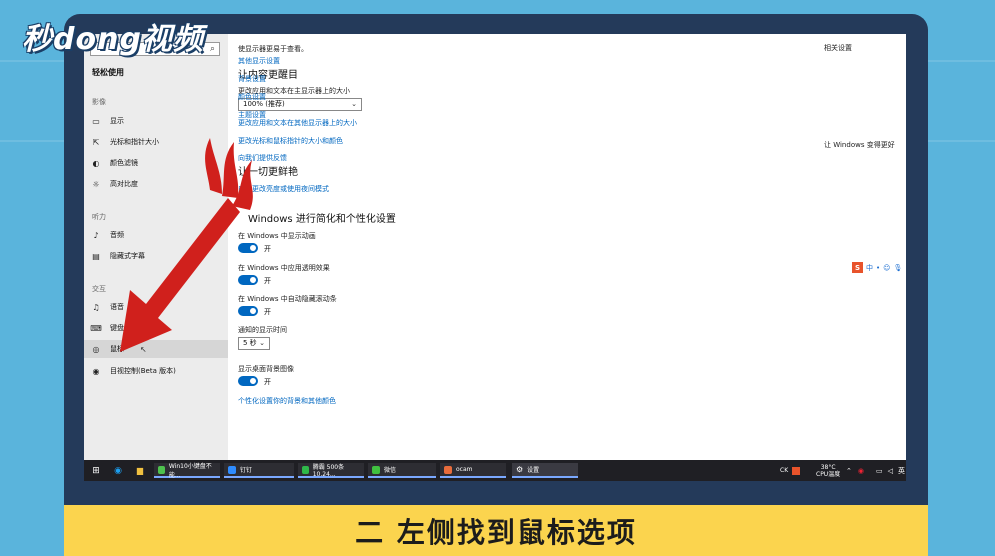  What do you see at coordinates (96, 184) in the screenshot?
I see `high-contrast-icon: ☼` at bounding box center [96, 184].